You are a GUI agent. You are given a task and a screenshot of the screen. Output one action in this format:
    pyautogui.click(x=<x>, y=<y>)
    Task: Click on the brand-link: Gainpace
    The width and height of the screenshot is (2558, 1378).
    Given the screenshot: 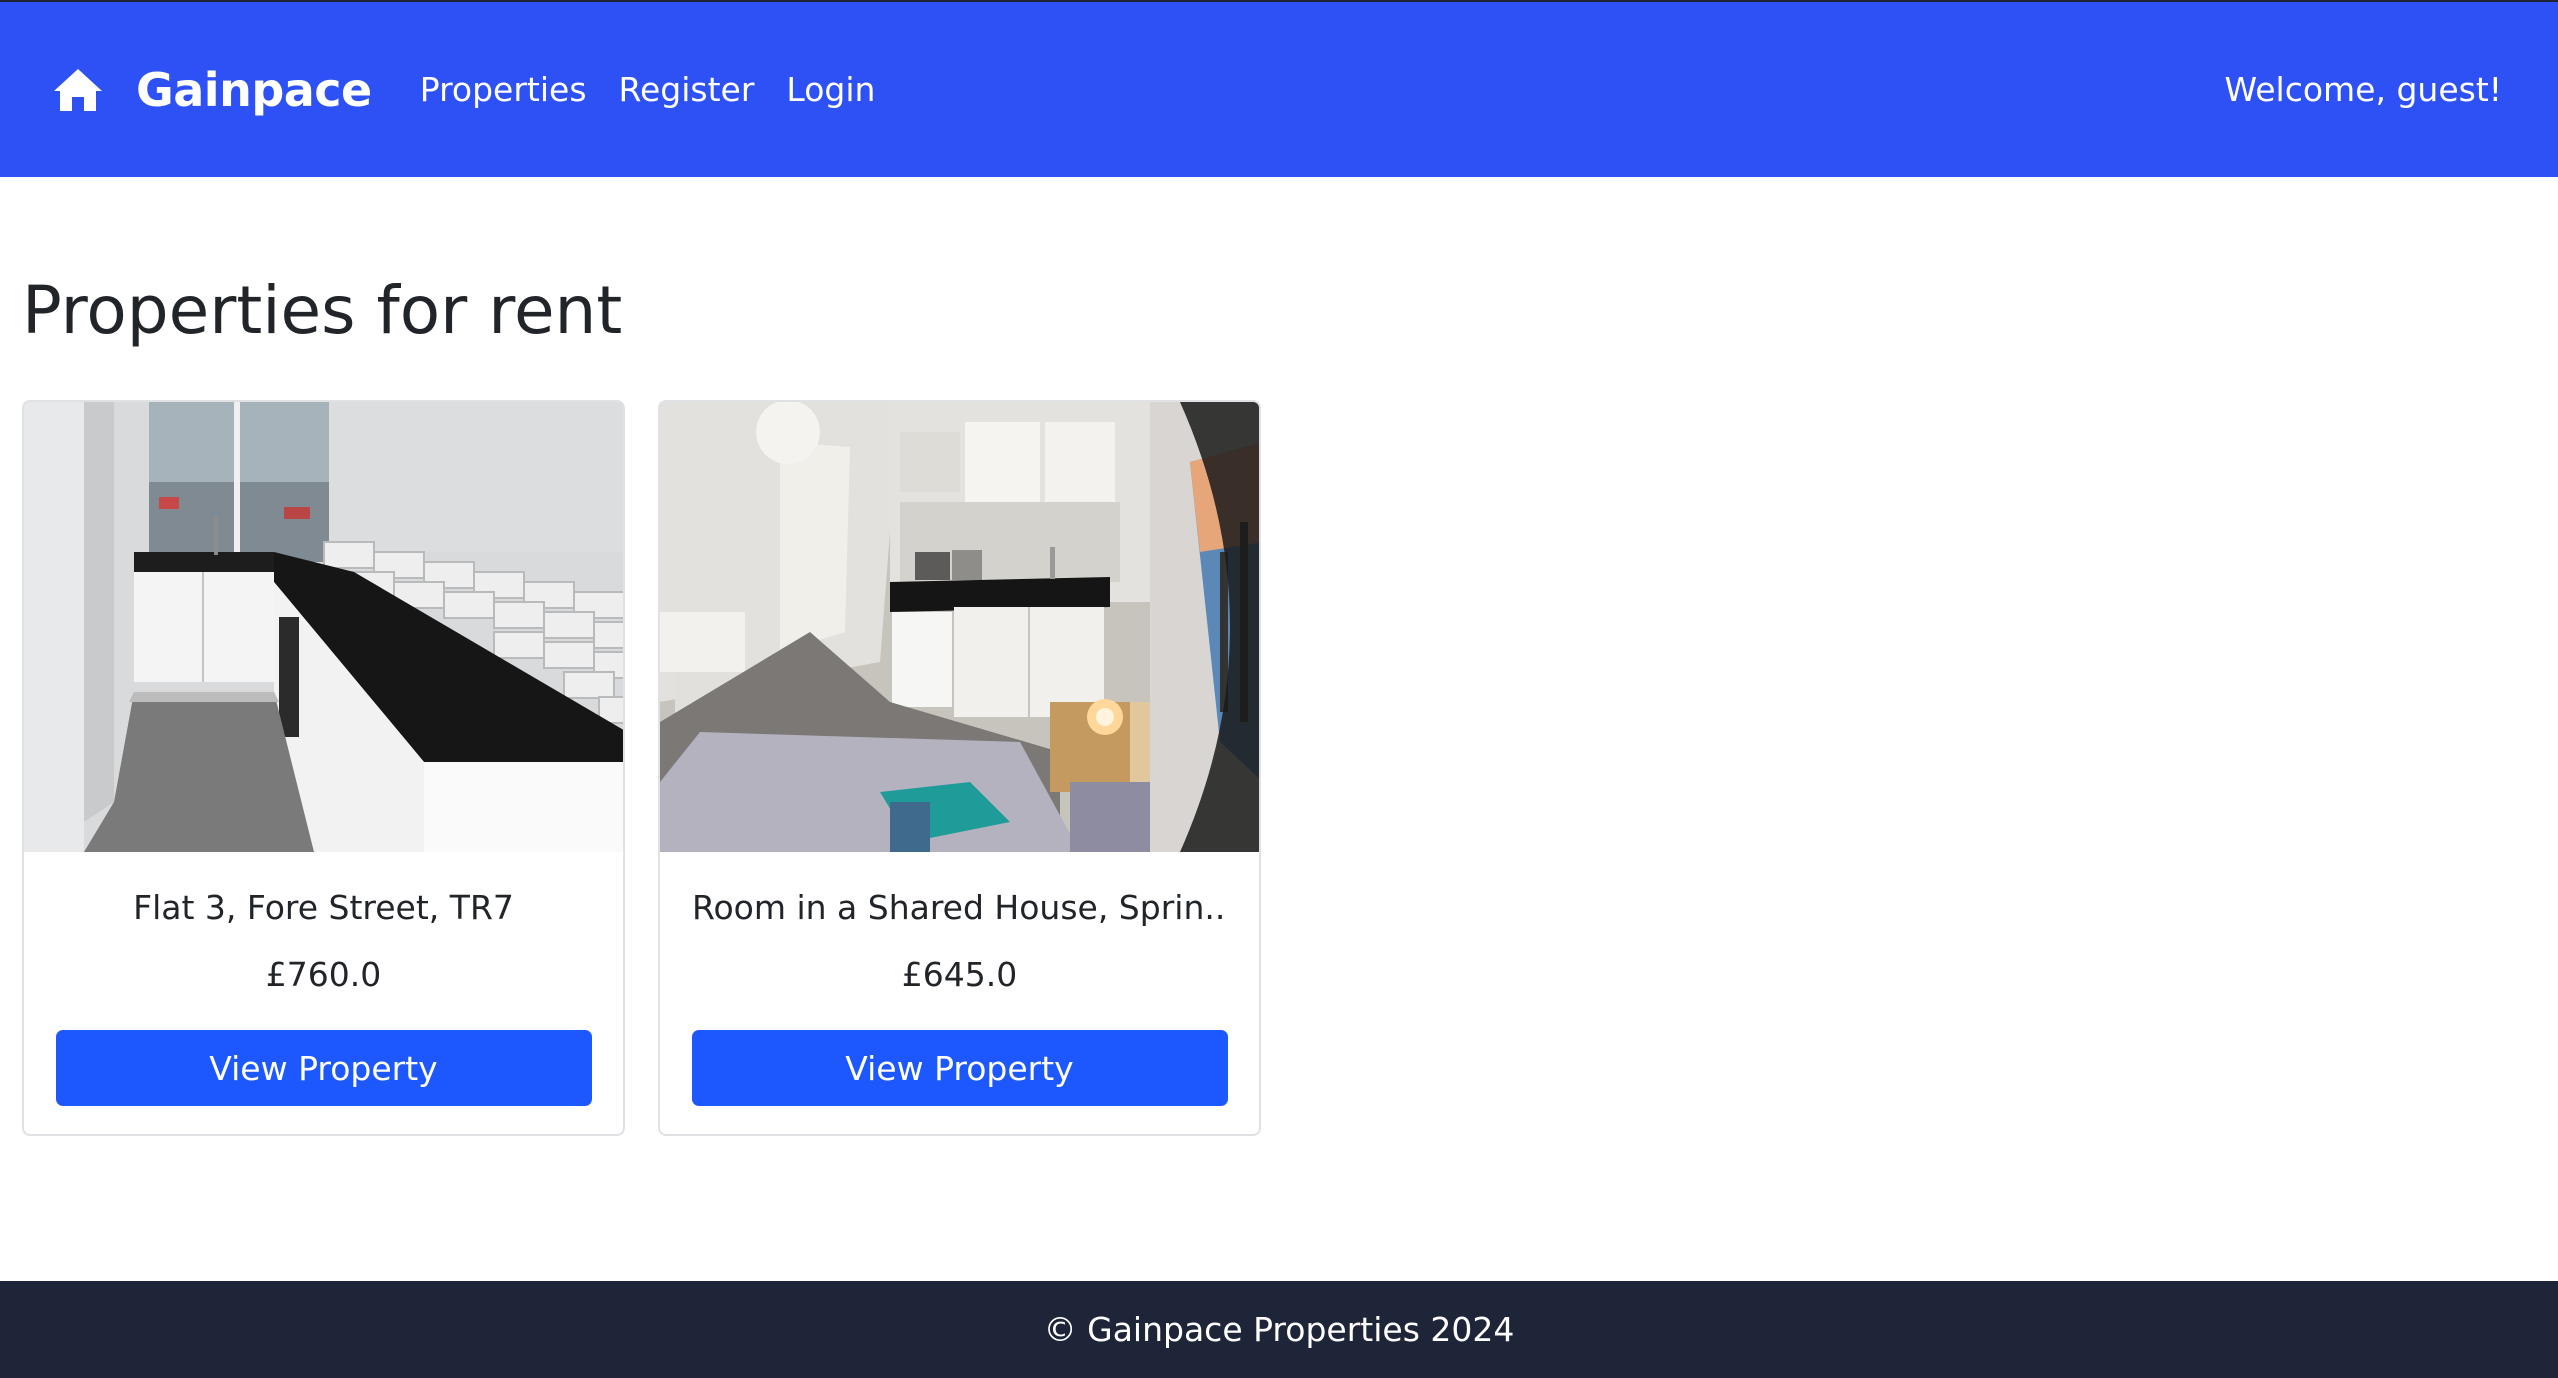 What is the action you would take?
    pyautogui.click(x=212, y=90)
    